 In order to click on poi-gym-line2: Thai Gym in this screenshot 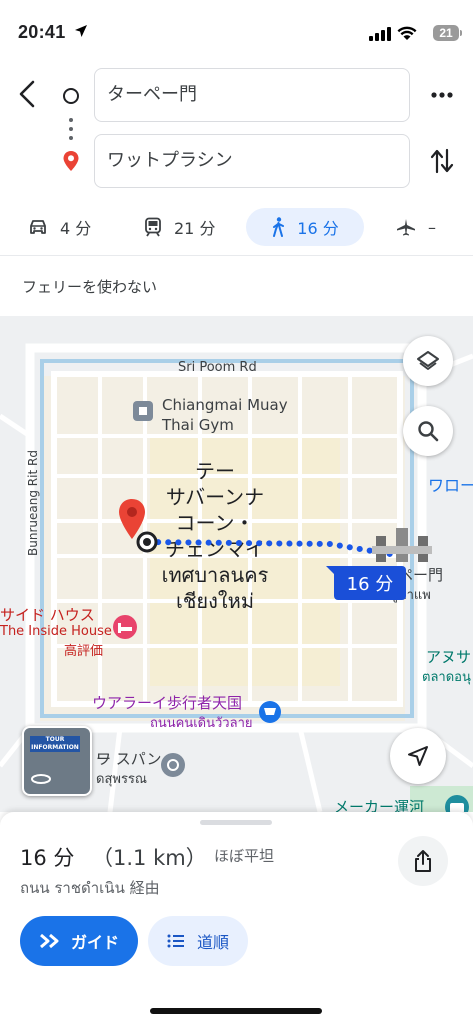, I will do `click(198, 425)`.